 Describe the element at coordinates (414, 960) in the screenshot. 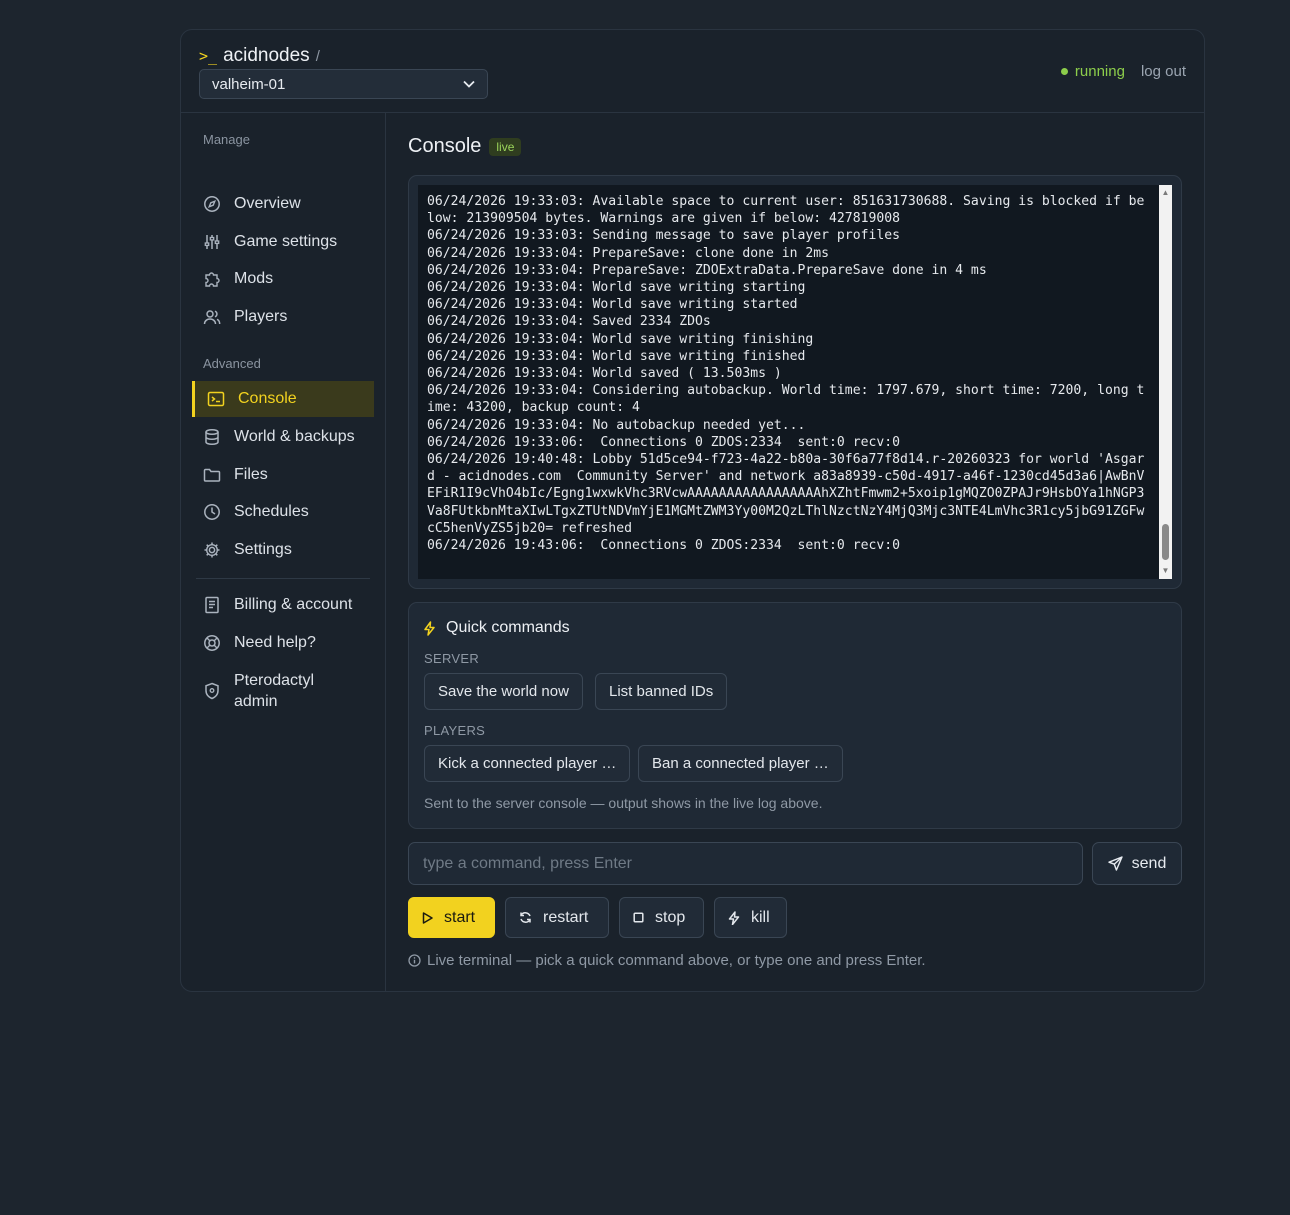

I see `info-icon` at that location.